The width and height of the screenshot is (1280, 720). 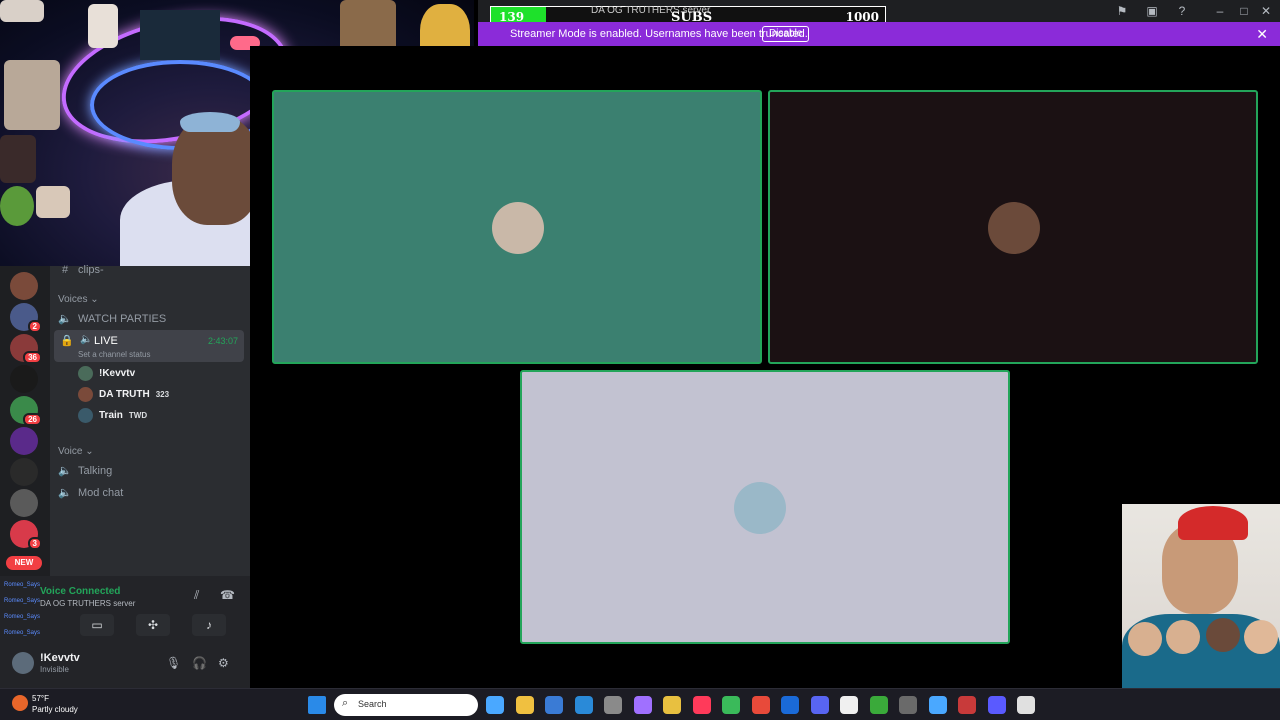 I want to click on mention-badge: 26, so click(x=32, y=419).